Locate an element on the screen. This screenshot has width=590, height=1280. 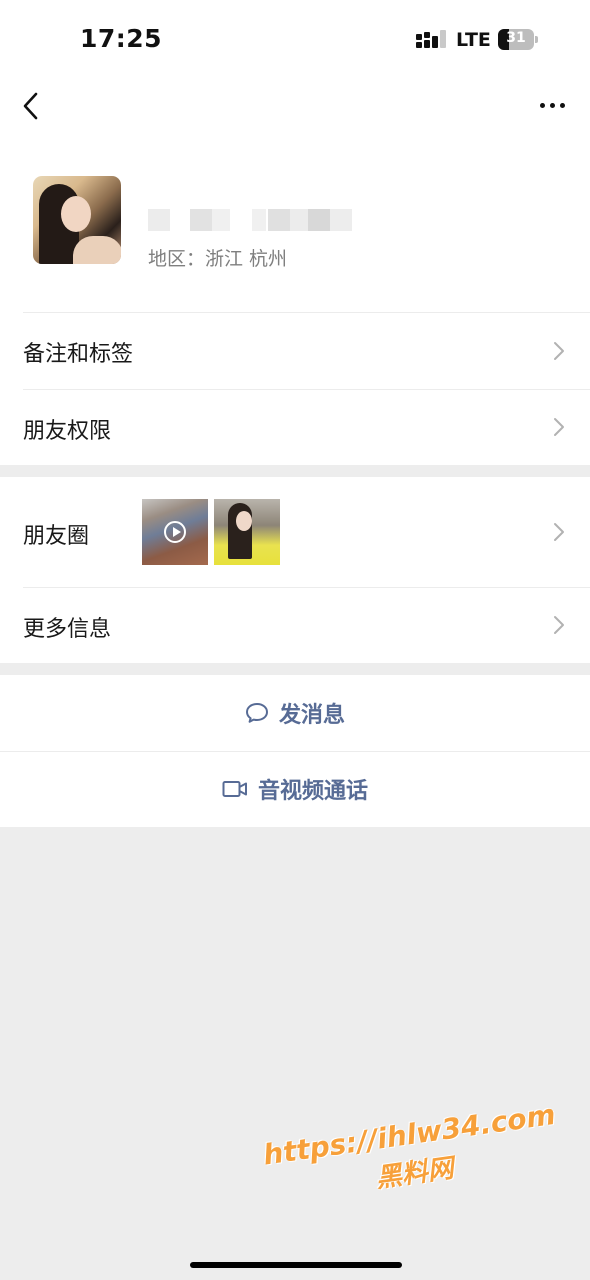
region-text: 地区：浙江 杭州 is located at coordinates (218, 259).